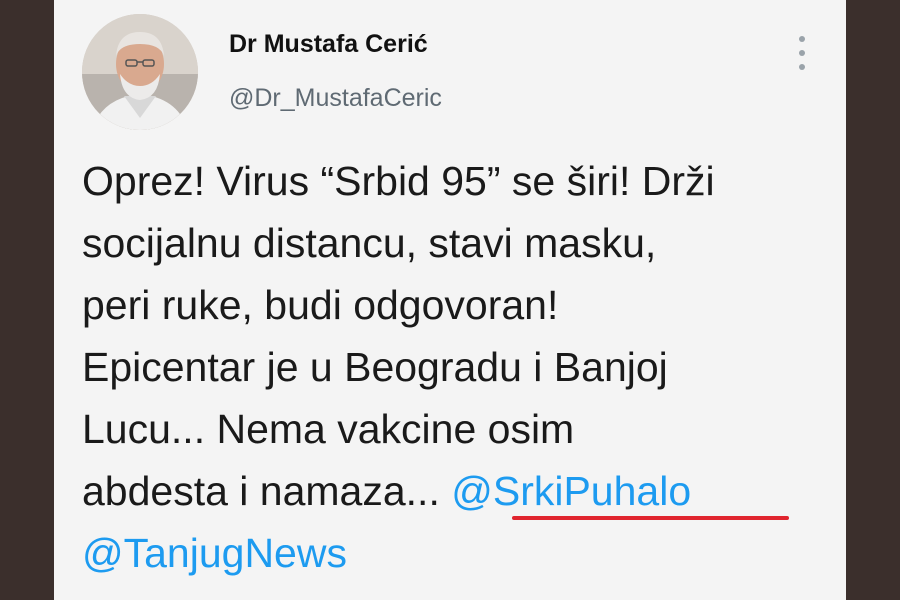 This screenshot has width=900, height=600. What do you see at coordinates (369, 243) in the screenshot?
I see `tweet-line: socijalnu distancu, stavi masku,` at bounding box center [369, 243].